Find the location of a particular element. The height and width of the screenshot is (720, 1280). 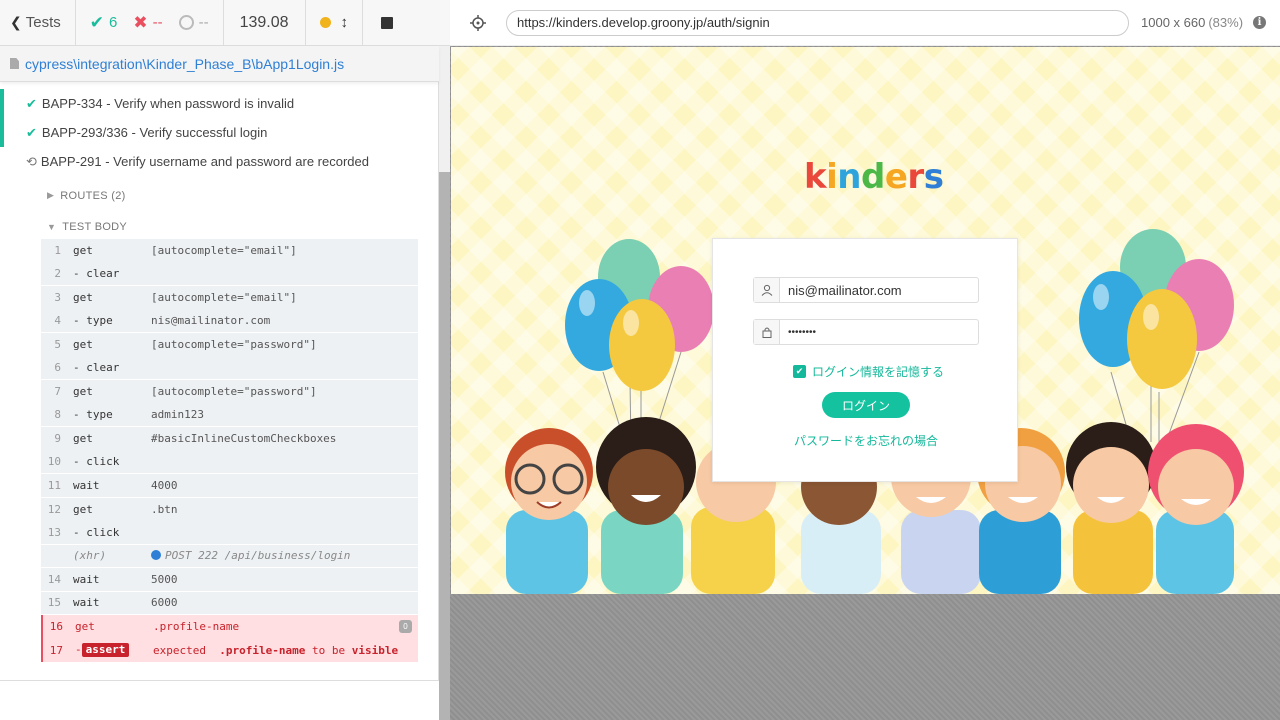

command-number: 10 is located at coordinates (54, 462).